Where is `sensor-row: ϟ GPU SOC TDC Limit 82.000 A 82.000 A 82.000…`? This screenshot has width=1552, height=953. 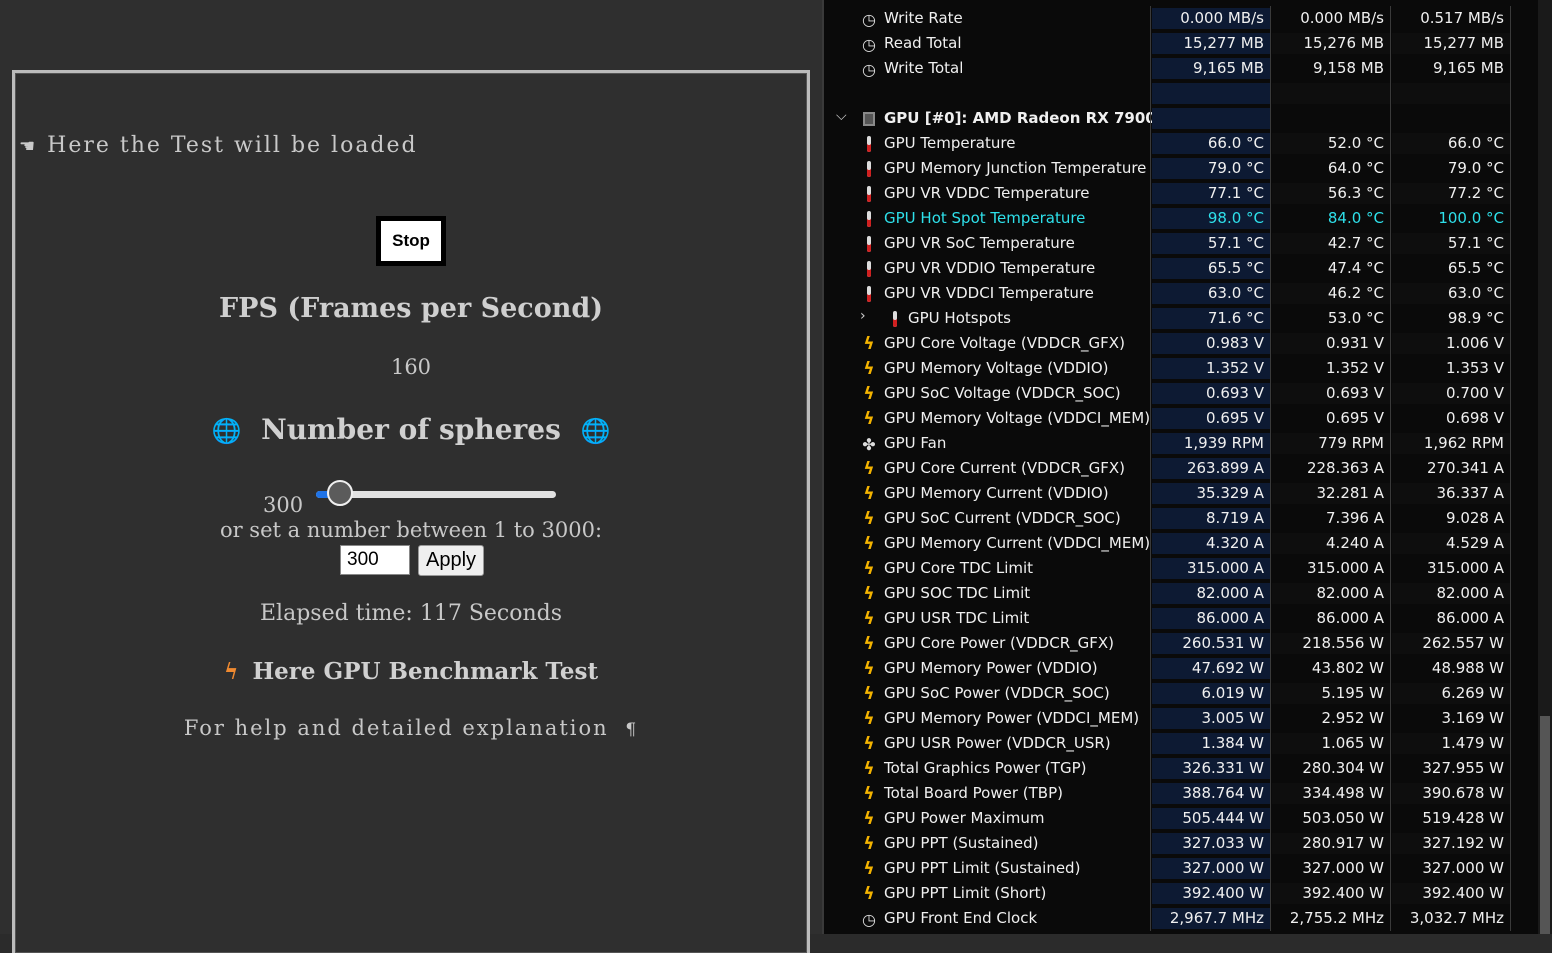 sensor-row: ϟ GPU SOC TDC Limit 82.000 A 82.000 A 82.000… is located at coordinates (1180, 593).